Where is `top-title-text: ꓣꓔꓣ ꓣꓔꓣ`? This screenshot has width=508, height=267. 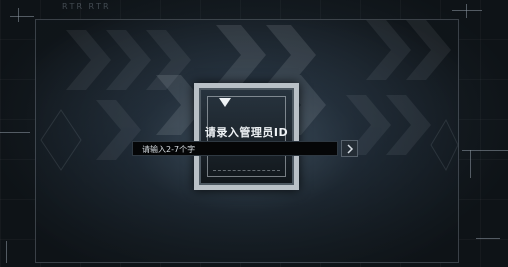 top-title-text: ꓣꓔꓣ ꓣꓔꓣ is located at coordinates (86, 6).